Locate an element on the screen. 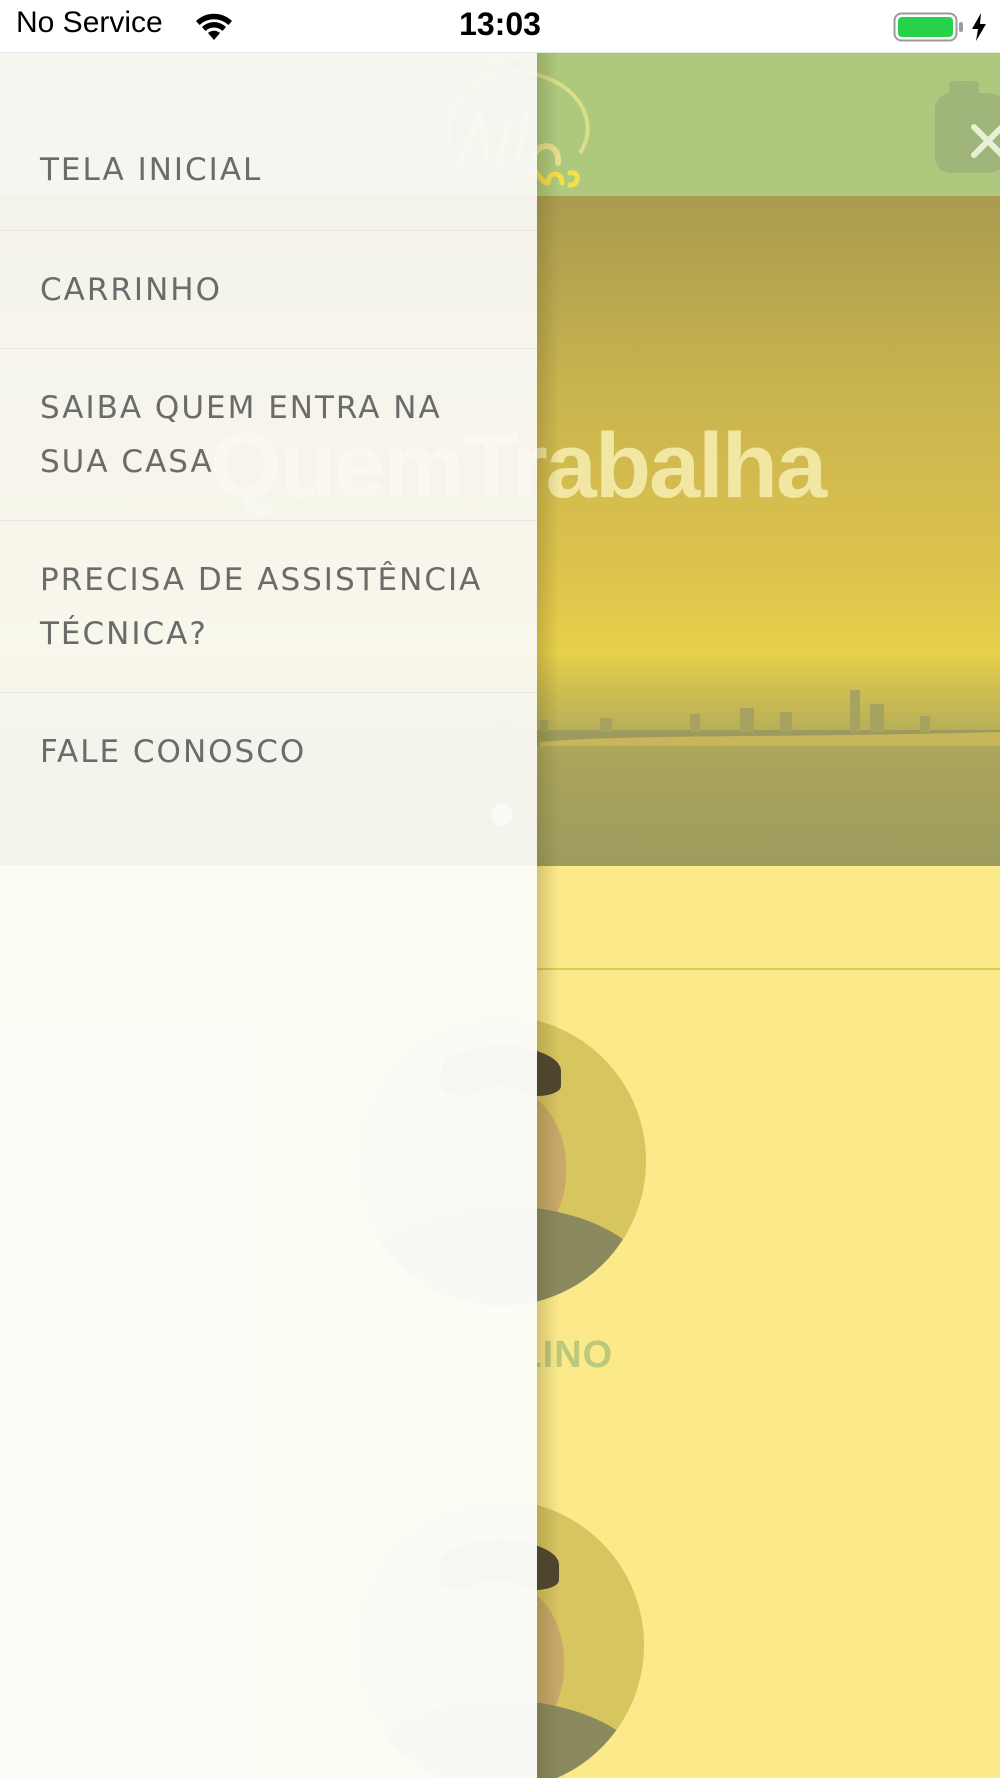 This screenshot has width=1000, height=1778. menu-item-technical-assistance: PRECISA DE ASSISTÊNCIA TÉCNICA? is located at coordinates (268, 607).